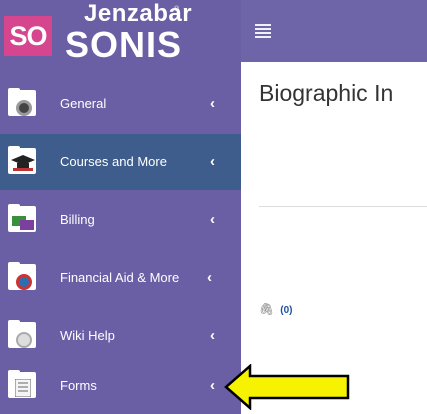  Describe the element at coordinates (287, 387) in the screenshot. I see `callout-arrow-icon` at that location.